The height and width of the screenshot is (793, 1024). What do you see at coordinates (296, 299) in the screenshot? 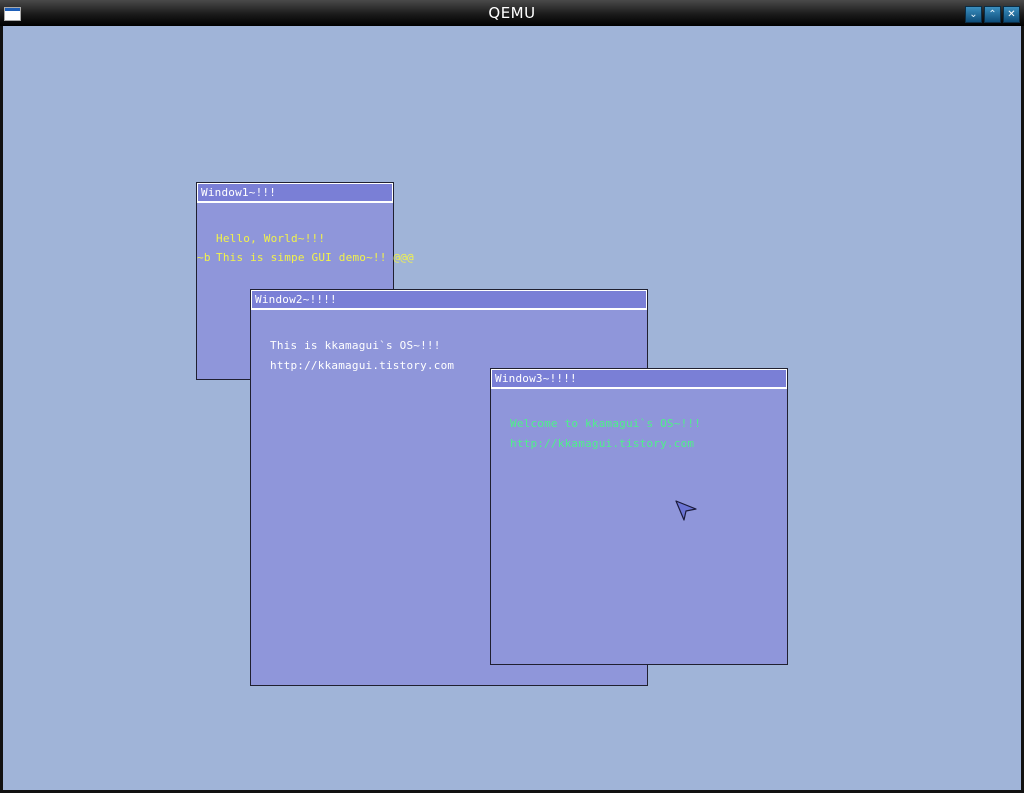
I see `window-2-title: Window2~!!!!` at bounding box center [296, 299].